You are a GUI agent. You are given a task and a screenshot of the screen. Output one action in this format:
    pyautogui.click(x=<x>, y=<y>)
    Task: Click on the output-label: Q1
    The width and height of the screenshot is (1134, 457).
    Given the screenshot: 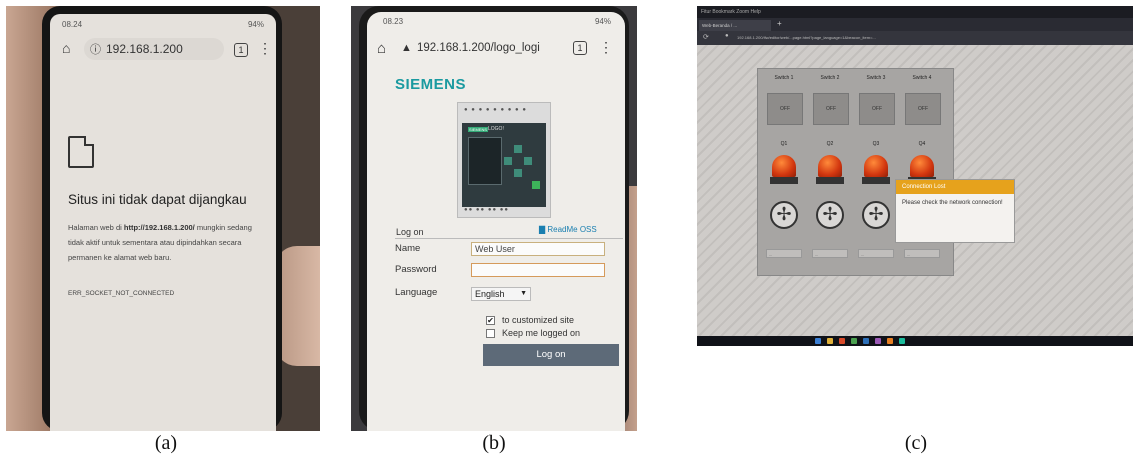 What is the action you would take?
    pyautogui.click(x=784, y=144)
    